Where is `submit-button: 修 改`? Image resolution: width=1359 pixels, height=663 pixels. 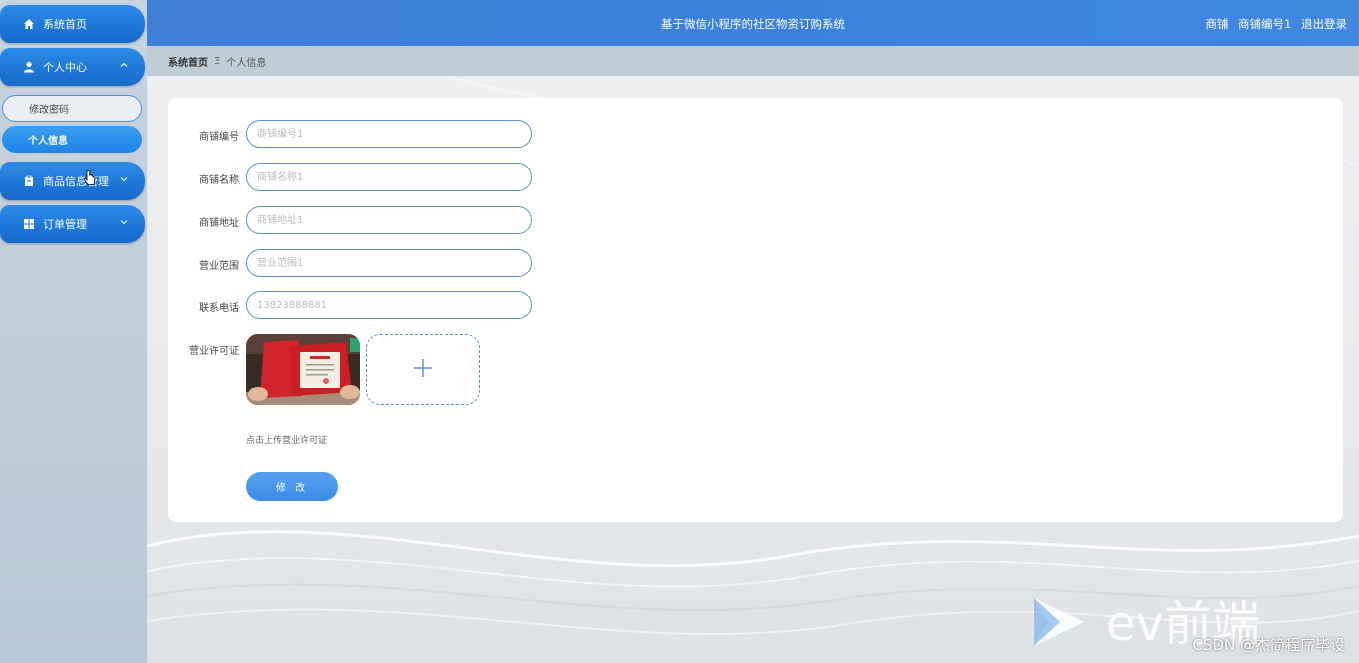 submit-button: 修 改 is located at coordinates (292, 486).